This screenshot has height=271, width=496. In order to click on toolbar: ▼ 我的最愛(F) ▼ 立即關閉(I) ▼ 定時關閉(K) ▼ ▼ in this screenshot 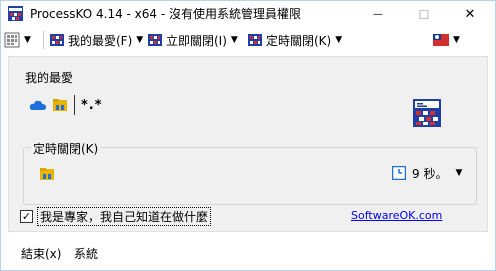, I will do `click(248, 40)`.